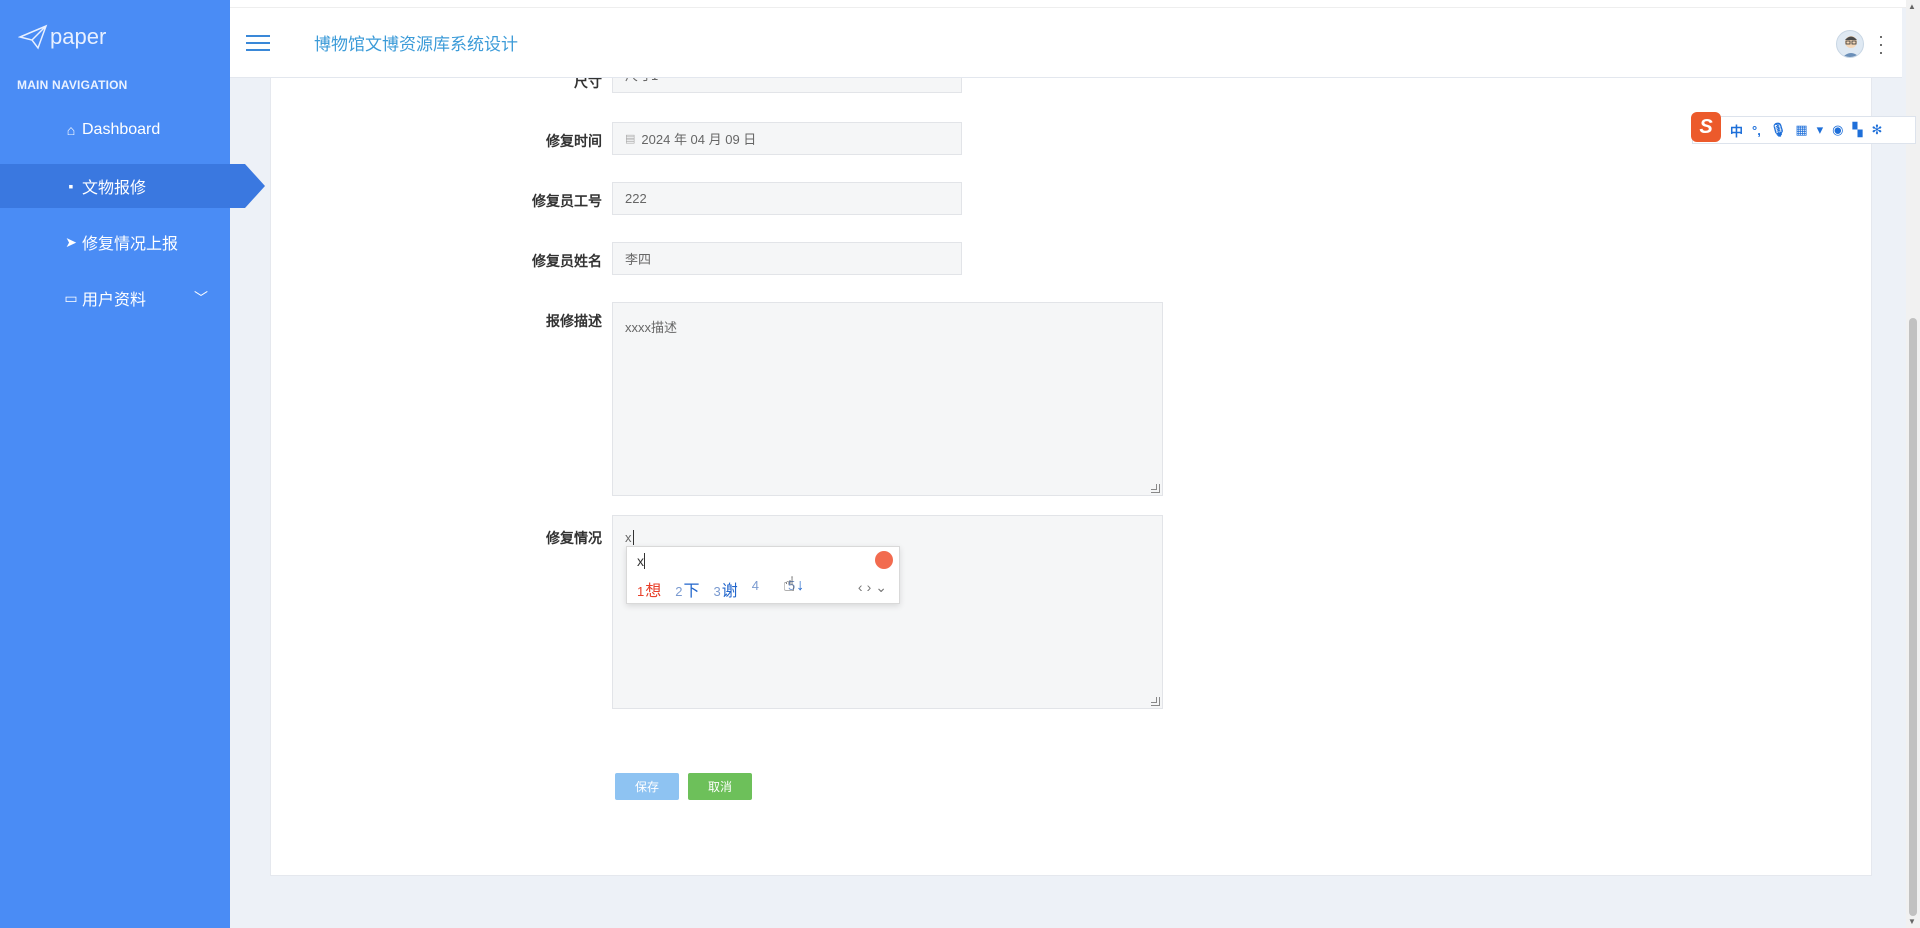 This screenshot has width=1920, height=928. Describe the element at coordinates (755, 585) in the screenshot. I see `cand-num: 4` at that location.